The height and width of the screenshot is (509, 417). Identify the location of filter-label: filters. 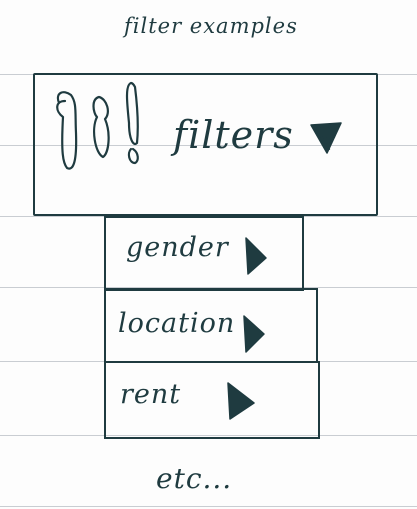
(233, 135).